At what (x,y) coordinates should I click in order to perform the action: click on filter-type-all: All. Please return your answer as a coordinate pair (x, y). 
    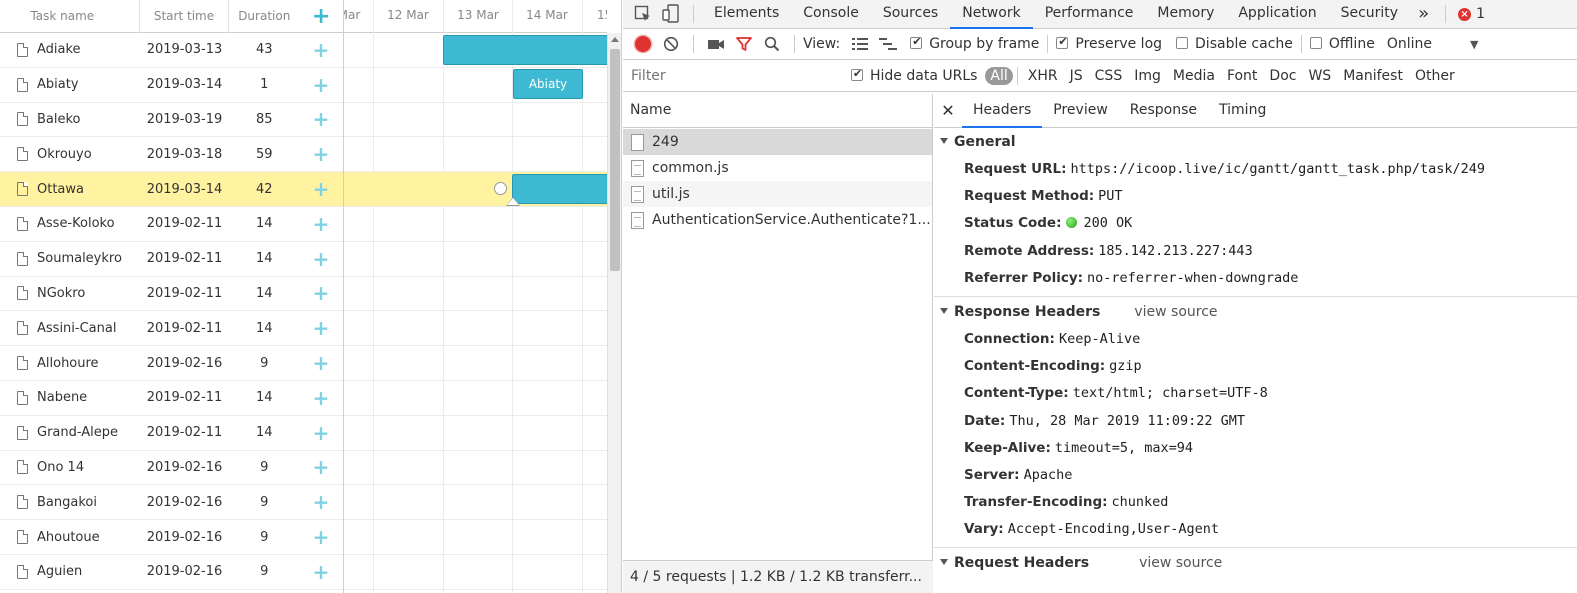
    Looking at the image, I should click on (999, 75).